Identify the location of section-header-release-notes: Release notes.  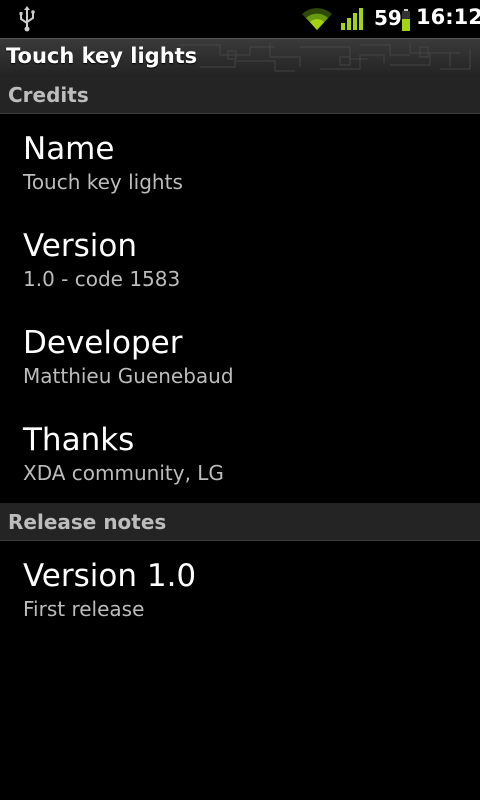
(240, 522).